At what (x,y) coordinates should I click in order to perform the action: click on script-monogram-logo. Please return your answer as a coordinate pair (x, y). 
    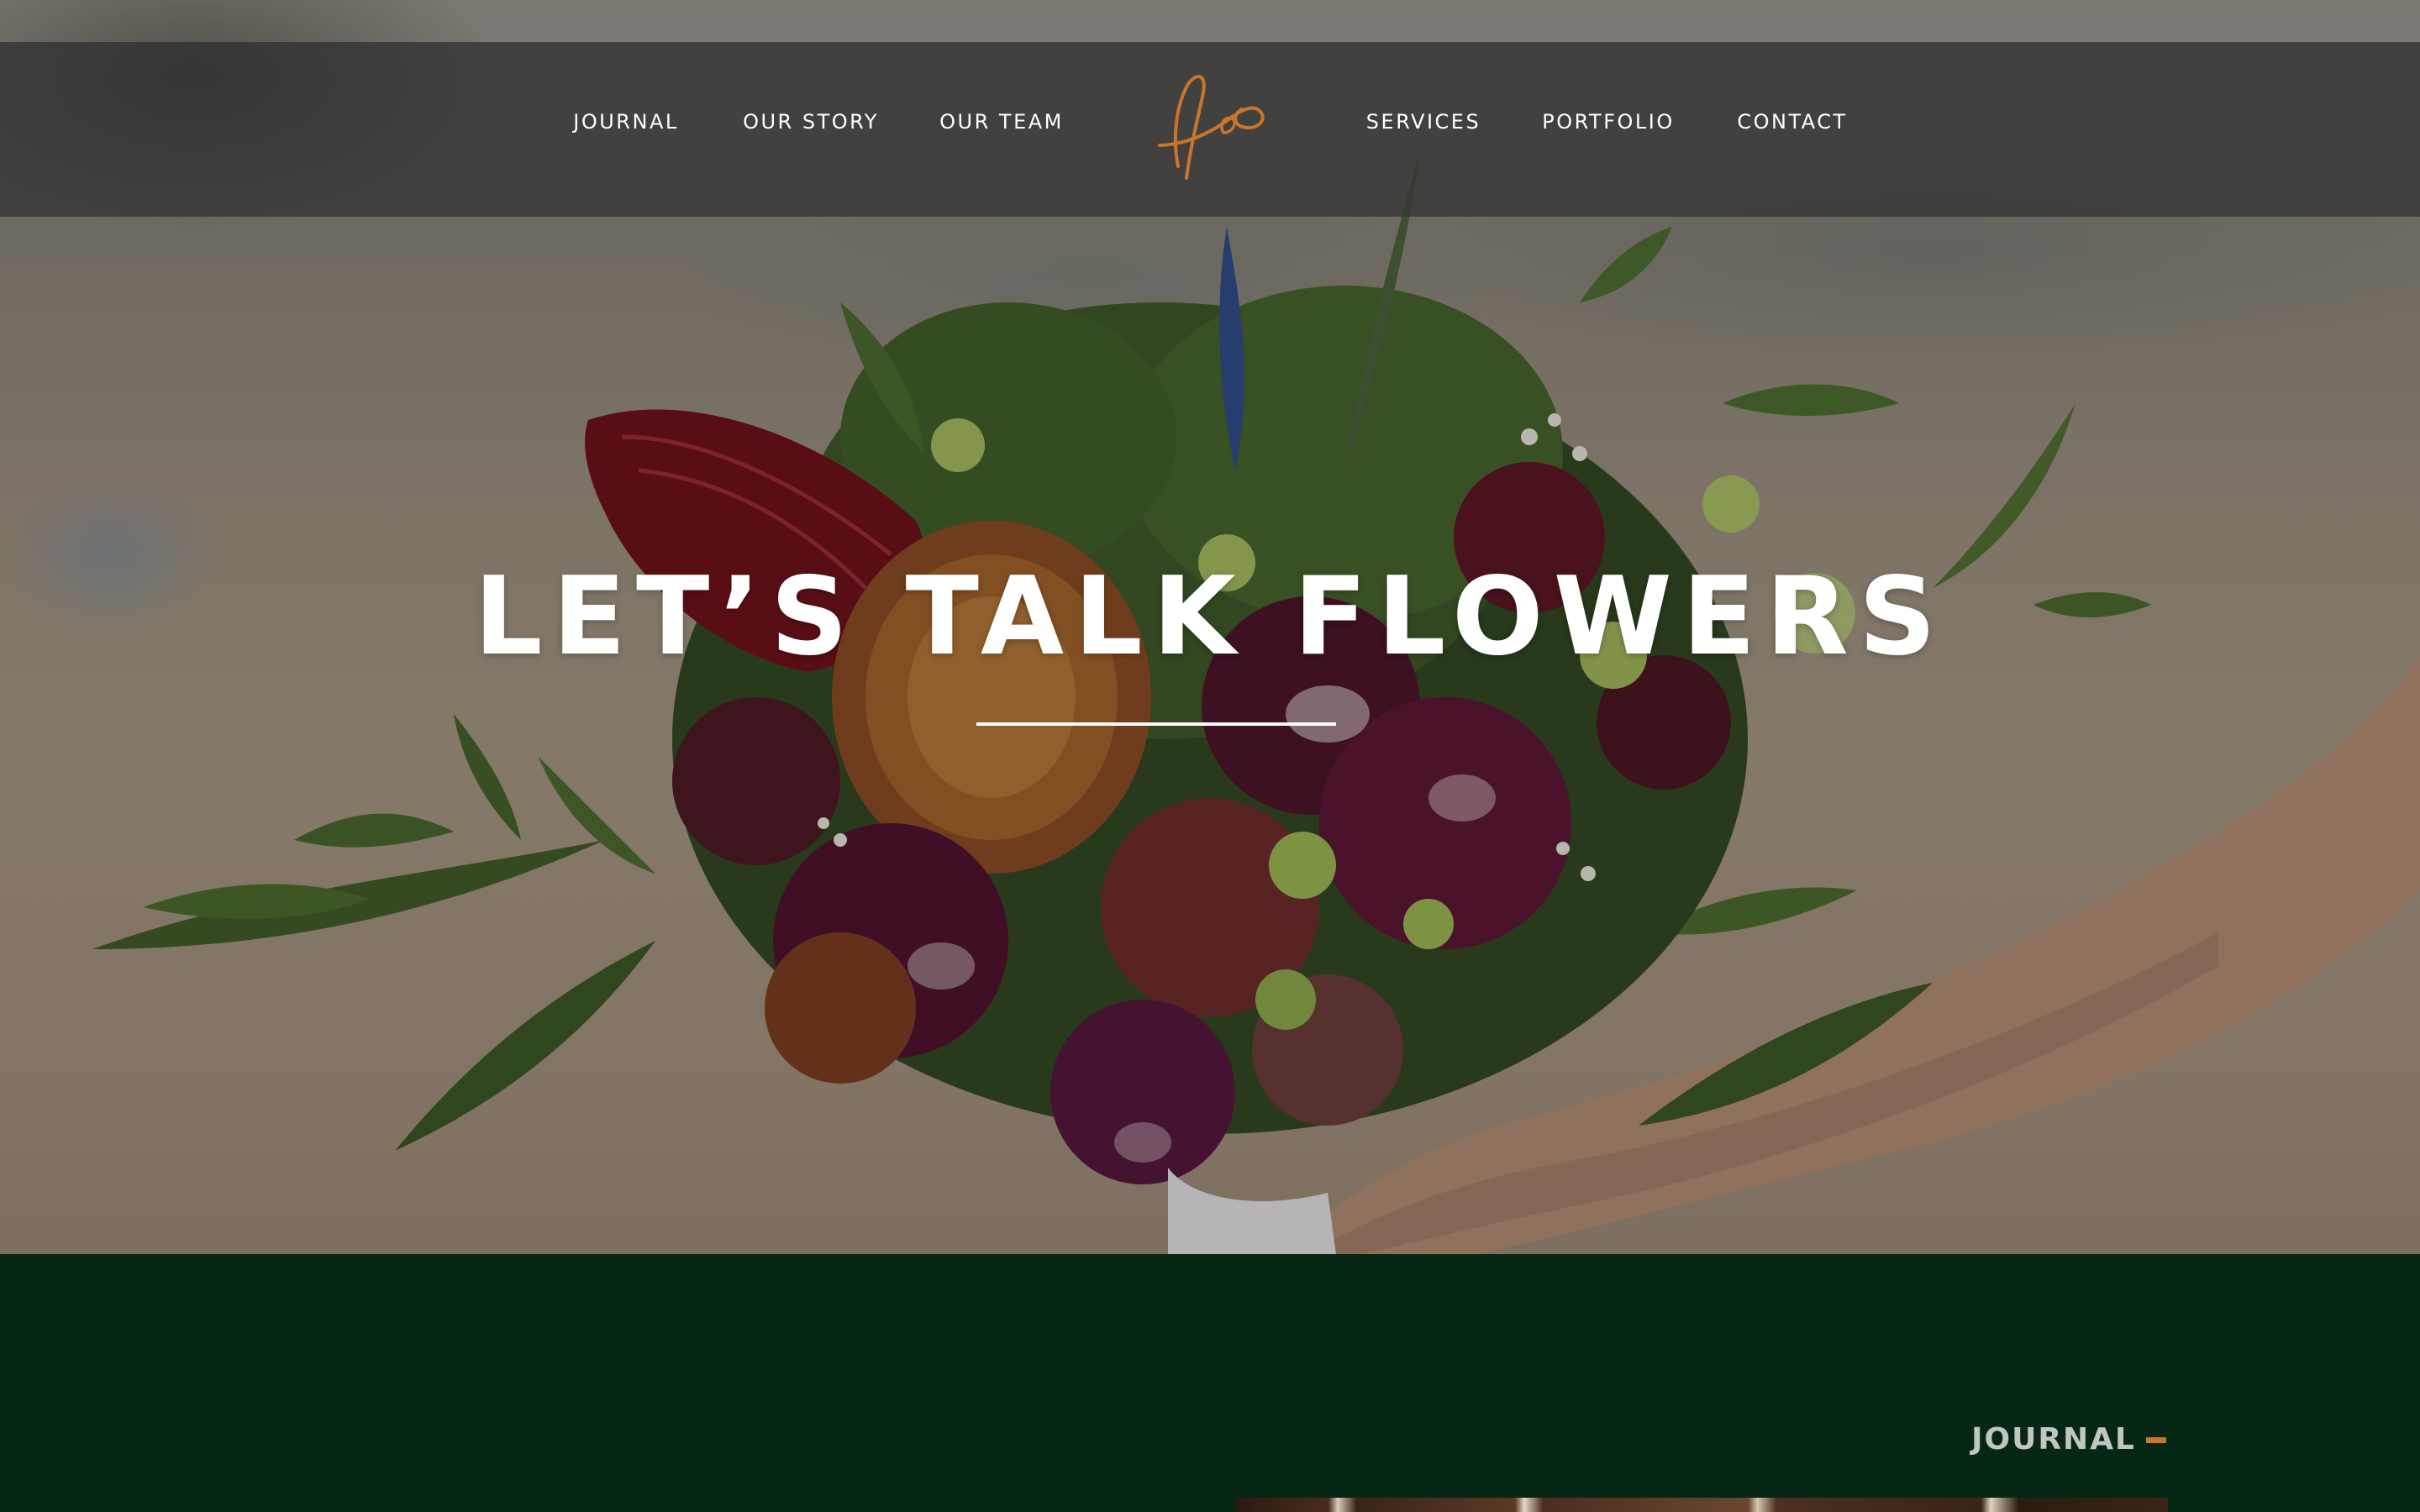
    Looking at the image, I should click on (1216, 129).